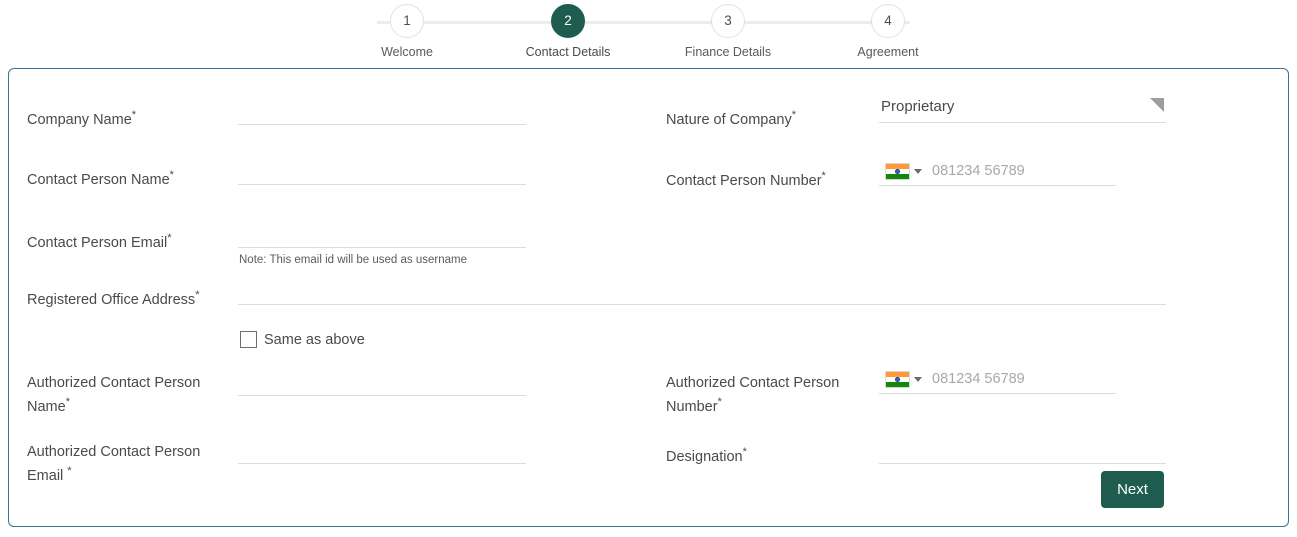 The image size is (1297, 537). What do you see at coordinates (706, 455) in the screenshot?
I see `designation-label: Designation*` at bounding box center [706, 455].